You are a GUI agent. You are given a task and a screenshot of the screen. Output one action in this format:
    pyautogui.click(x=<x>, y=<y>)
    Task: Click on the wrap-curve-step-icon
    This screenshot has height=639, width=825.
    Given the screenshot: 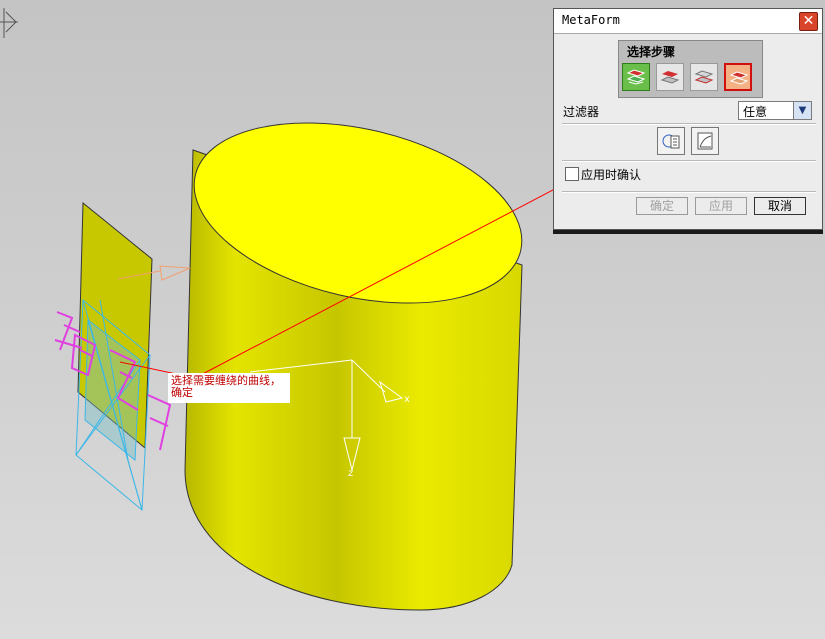 What is the action you would take?
    pyautogui.click(x=739, y=78)
    